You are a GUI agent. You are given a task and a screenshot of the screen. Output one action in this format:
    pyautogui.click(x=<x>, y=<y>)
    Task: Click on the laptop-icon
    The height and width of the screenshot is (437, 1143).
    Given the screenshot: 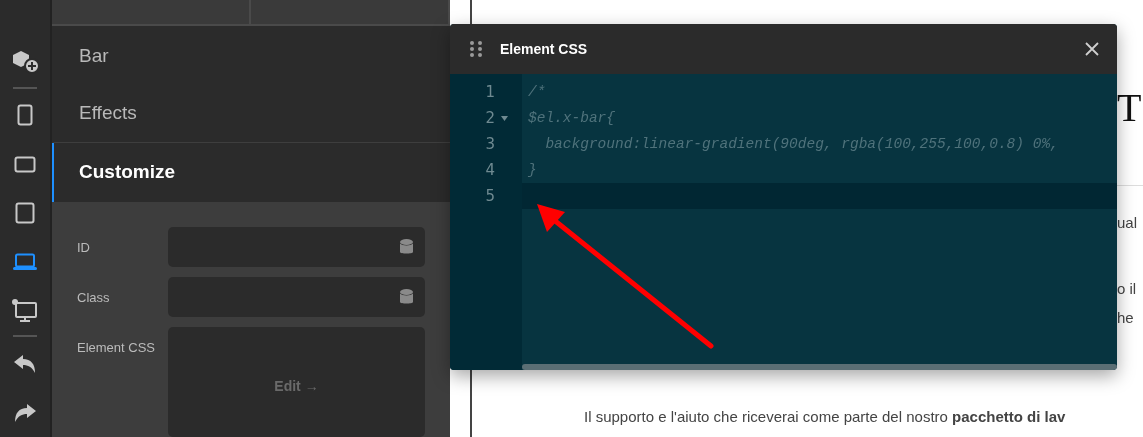 What is the action you would take?
    pyautogui.click(x=25, y=261)
    